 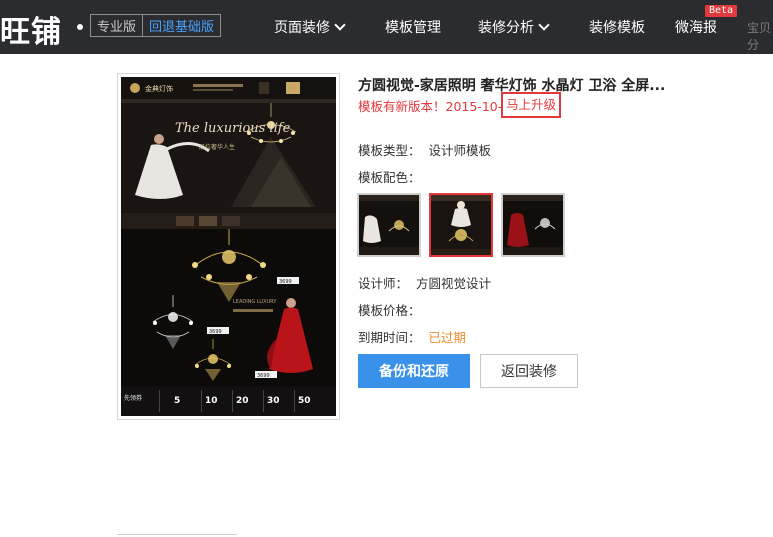 I want to click on edition-pro-label: 专业版, so click(x=117, y=25).